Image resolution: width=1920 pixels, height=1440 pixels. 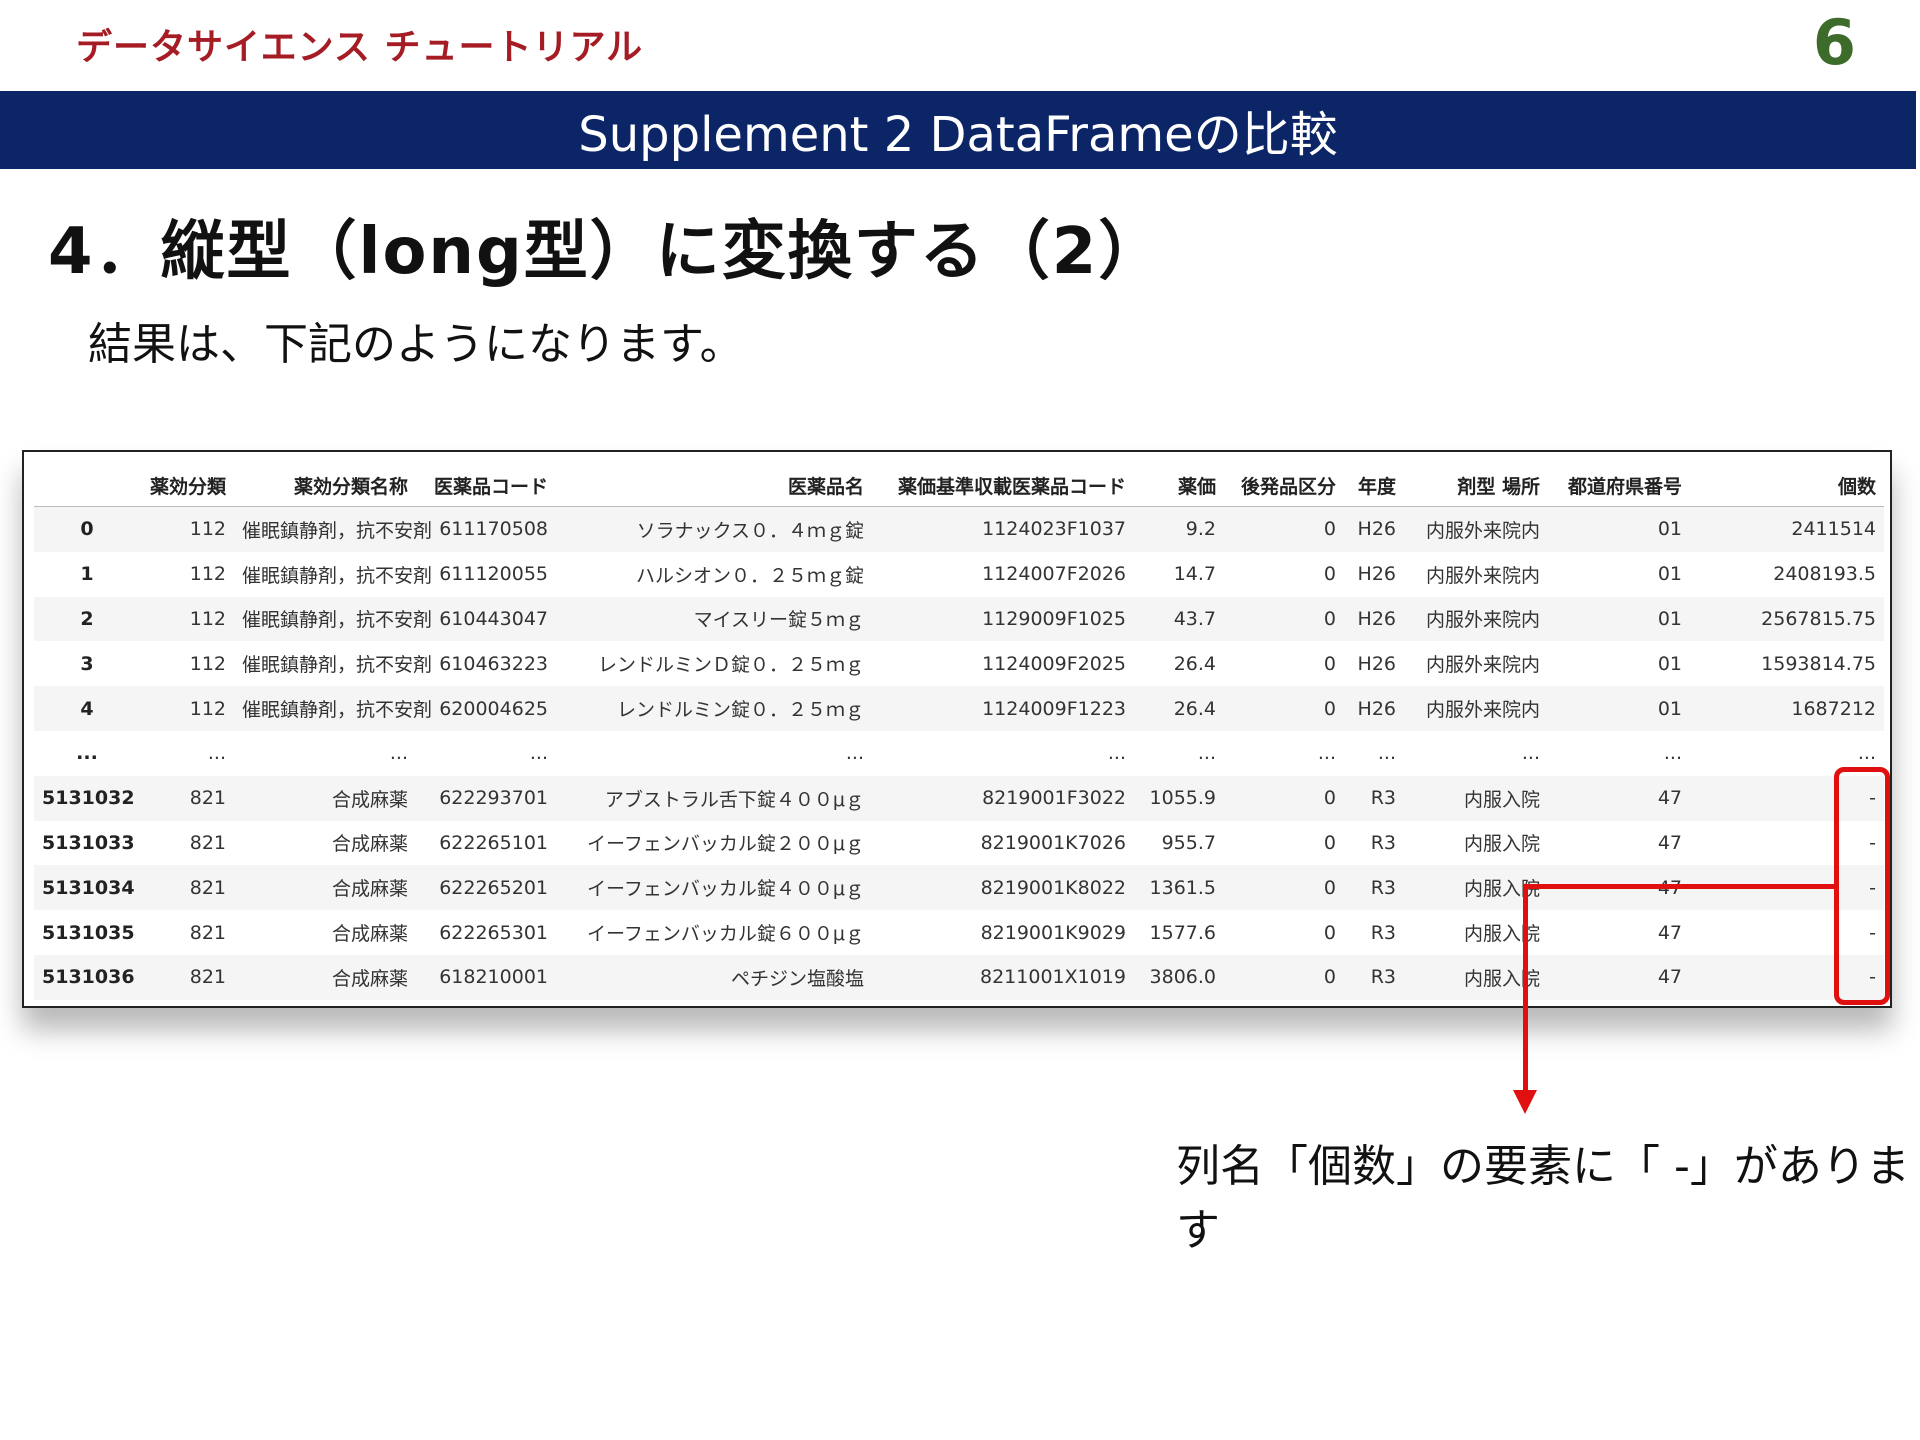 What do you see at coordinates (1818, 618) in the screenshot?
I see `table-cell: 2567815.75` at bounding box center [1818, 618].